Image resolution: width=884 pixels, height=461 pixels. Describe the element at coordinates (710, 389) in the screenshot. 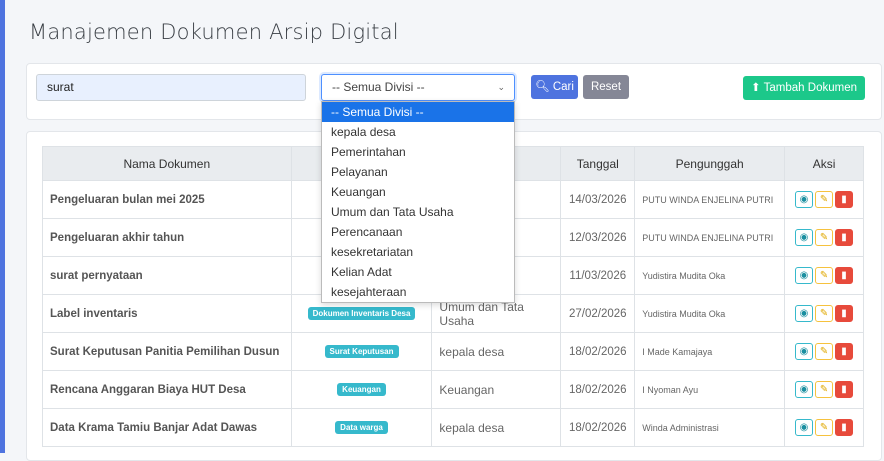

I see `uploader-cell: I Nyoman Ayu` at that location.